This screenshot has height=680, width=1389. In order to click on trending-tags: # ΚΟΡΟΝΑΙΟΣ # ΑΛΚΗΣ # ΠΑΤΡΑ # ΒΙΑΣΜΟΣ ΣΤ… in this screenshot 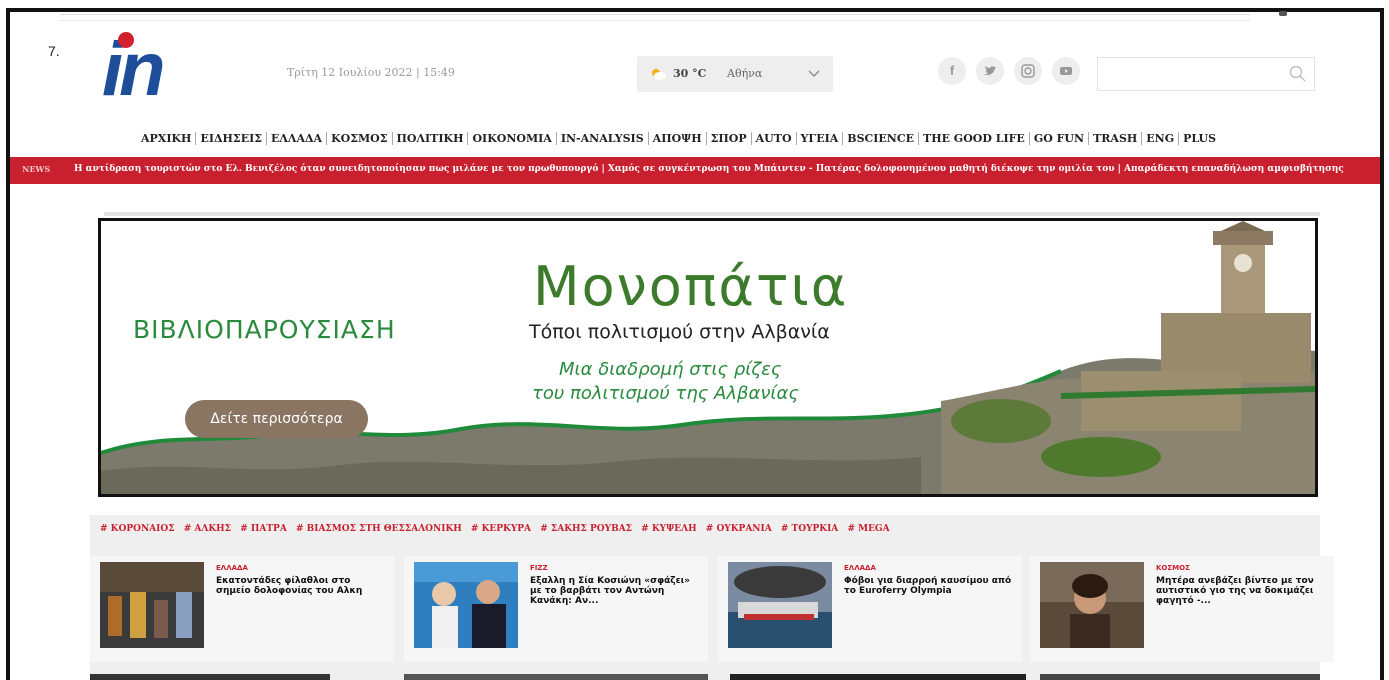, I will do `click(498, 529)`.